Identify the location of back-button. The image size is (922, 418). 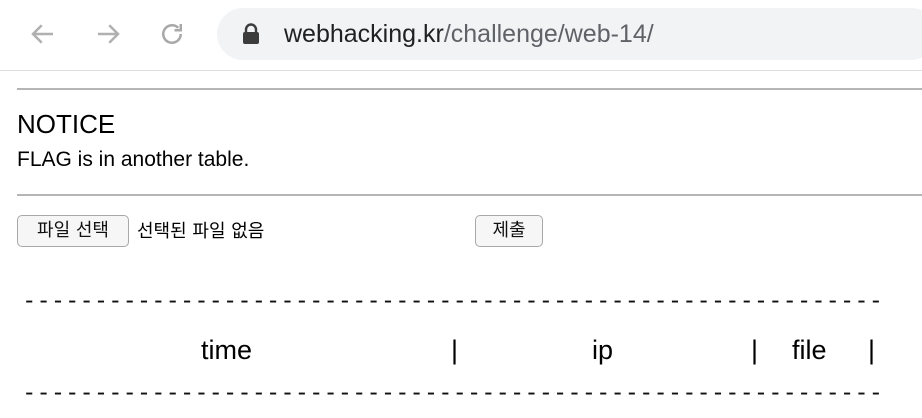
(43, 34).